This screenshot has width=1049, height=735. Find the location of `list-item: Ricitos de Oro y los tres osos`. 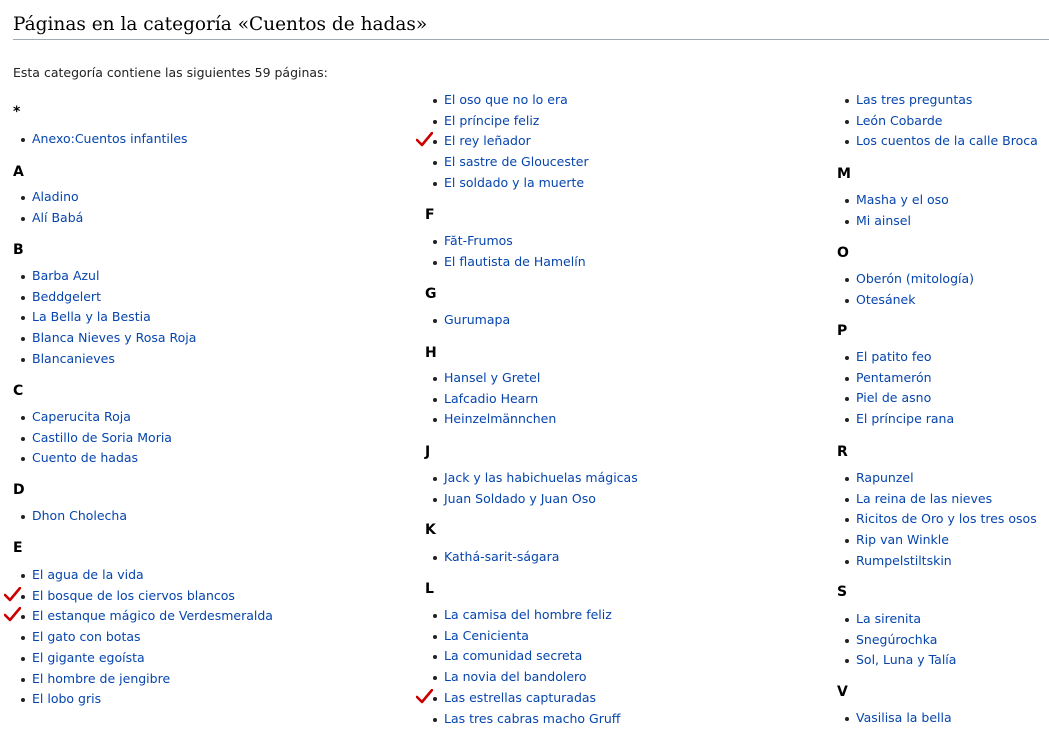

list-item: Ricitos de Oro y los tres osos is located at coordinates (941, 519).